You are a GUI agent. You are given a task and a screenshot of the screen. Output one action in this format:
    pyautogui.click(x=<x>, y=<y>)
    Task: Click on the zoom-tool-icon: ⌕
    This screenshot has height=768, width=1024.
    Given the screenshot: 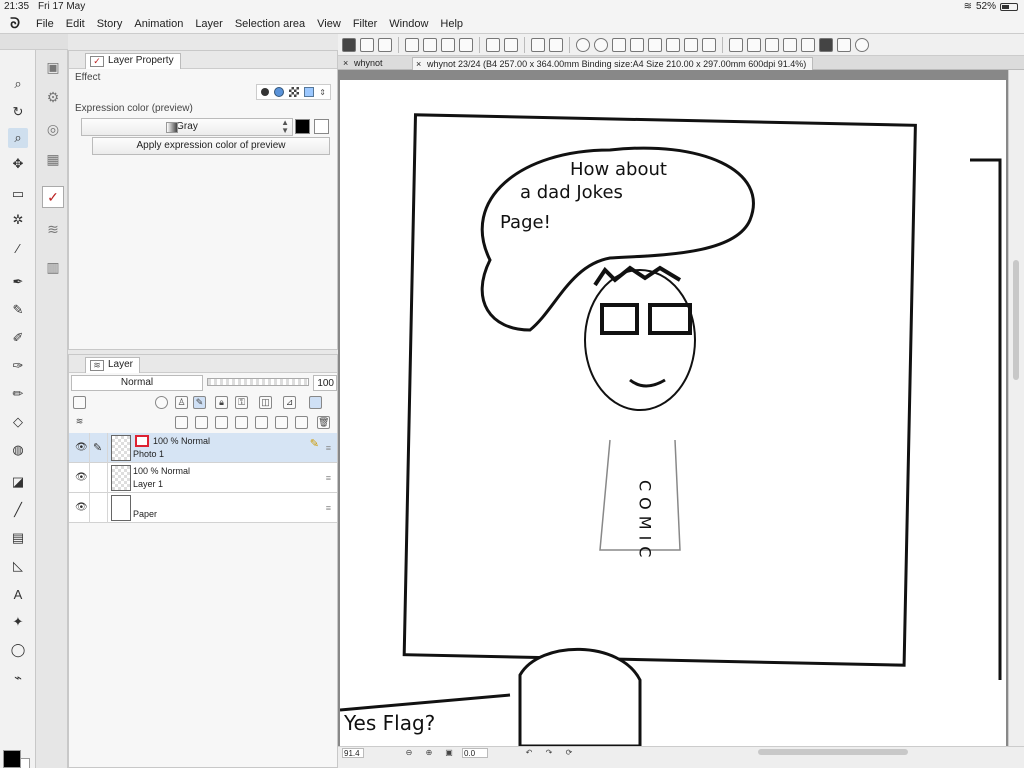 What is the action you would take?
    pyautogui.click(x=18, y=84)
    